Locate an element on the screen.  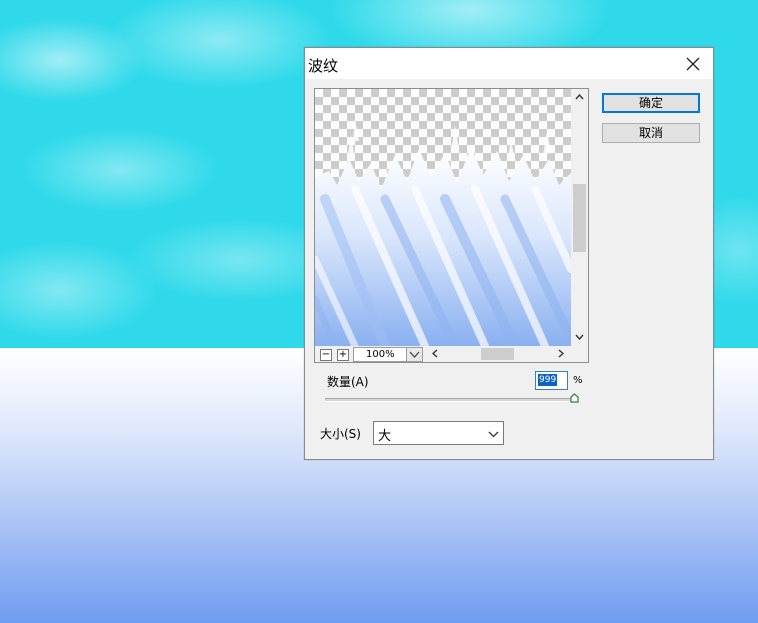
scroll-left-icon is located at coordinates (434, 355).